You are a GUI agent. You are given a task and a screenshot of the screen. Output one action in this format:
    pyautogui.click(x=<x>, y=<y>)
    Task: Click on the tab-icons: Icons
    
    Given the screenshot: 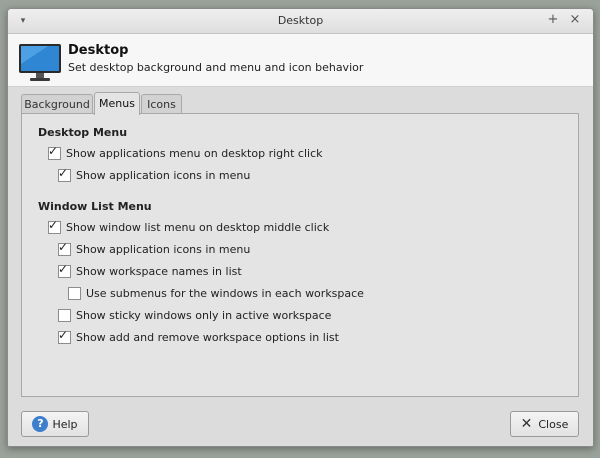 What is the action you would take?
    pyautogui.click(x=161, y=104)
    